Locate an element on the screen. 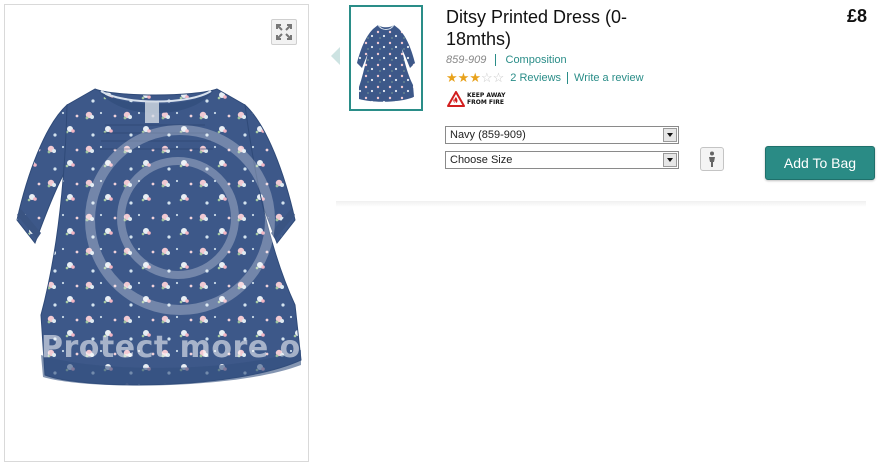 The image size is (879, 465). product-thumbnail is located at coordinates (386, 58).